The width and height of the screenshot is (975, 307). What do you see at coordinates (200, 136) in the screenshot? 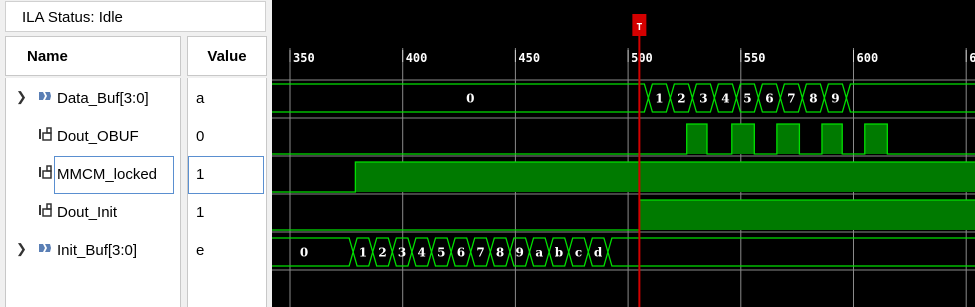
I see `signal-value: 0` at bounding box center [200, 136].